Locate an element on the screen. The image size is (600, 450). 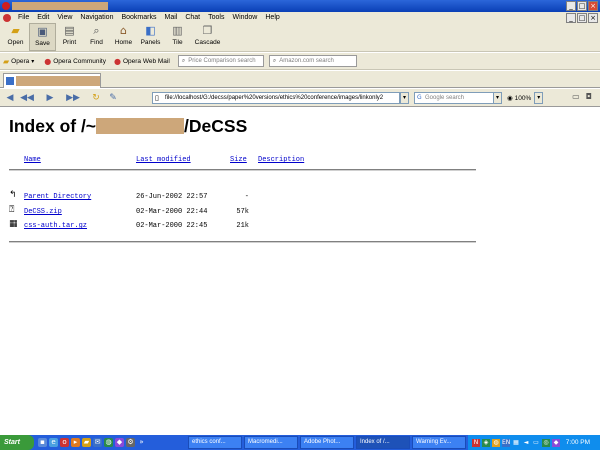
zoom-control: ◉ 100% ▾ is located at coordinates (525, 98).